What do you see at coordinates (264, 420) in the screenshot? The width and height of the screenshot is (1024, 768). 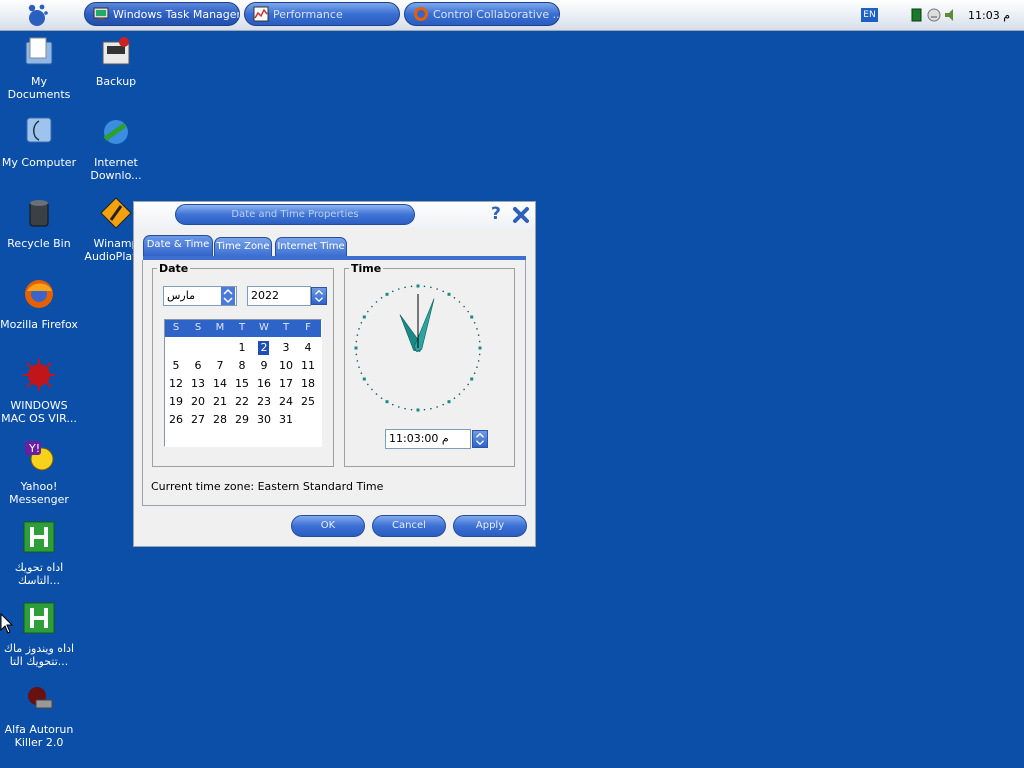 I see `calendar-day: 30` at bounding box center [264, 420].